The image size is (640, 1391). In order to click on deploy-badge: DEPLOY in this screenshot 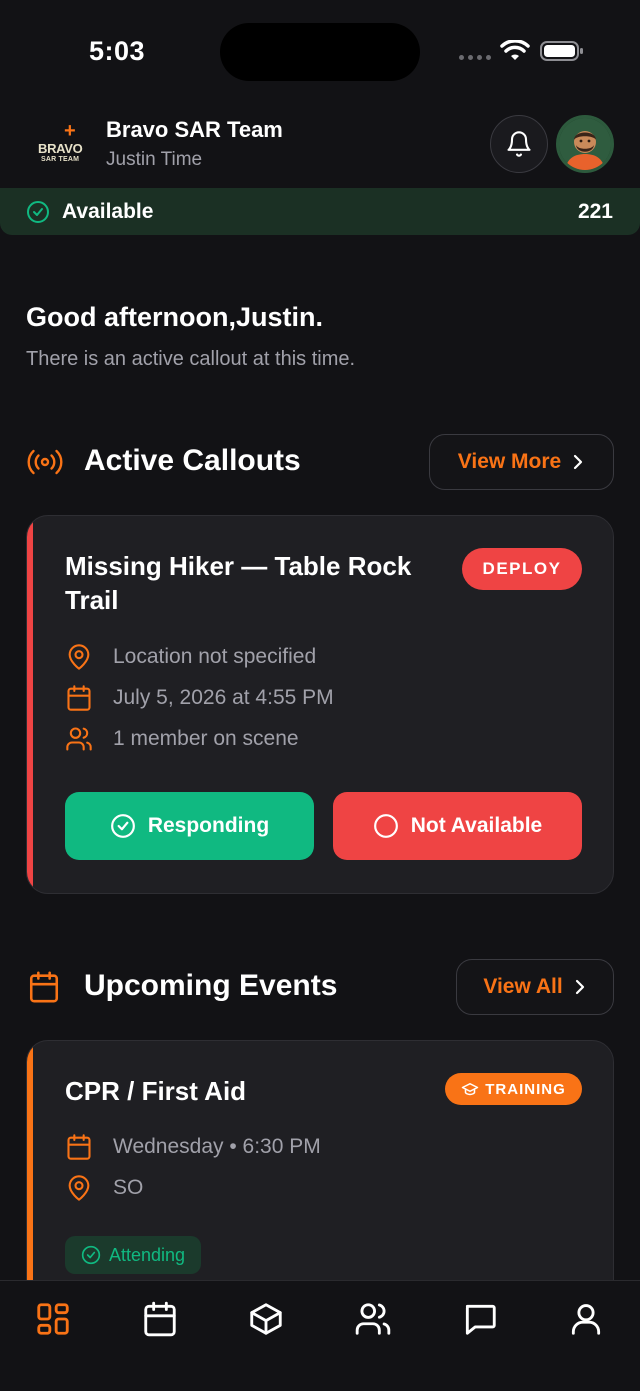, I will do `click(522, 569)`.